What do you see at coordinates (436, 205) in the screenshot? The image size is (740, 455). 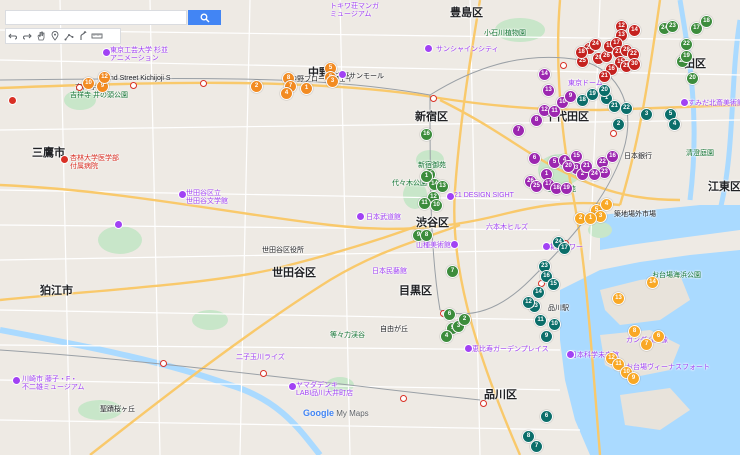 I see `map-pin-green: 10` at bounding box center [436, 205].